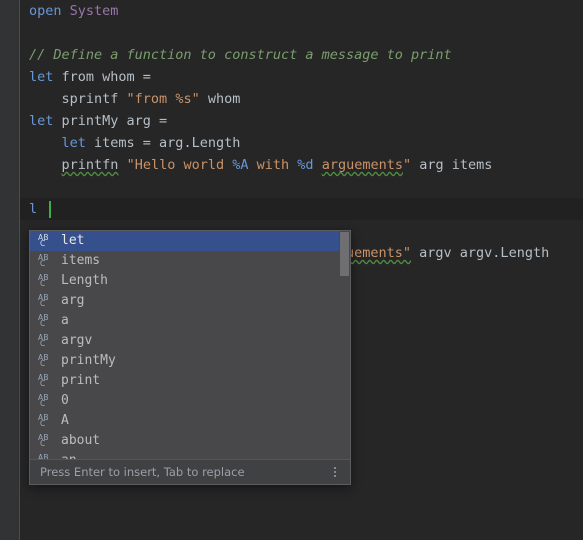 Image resolution: width=583 pixels, height=540 pixels. I want to click on autocomplete-item: AB C items, so click(190, 261).